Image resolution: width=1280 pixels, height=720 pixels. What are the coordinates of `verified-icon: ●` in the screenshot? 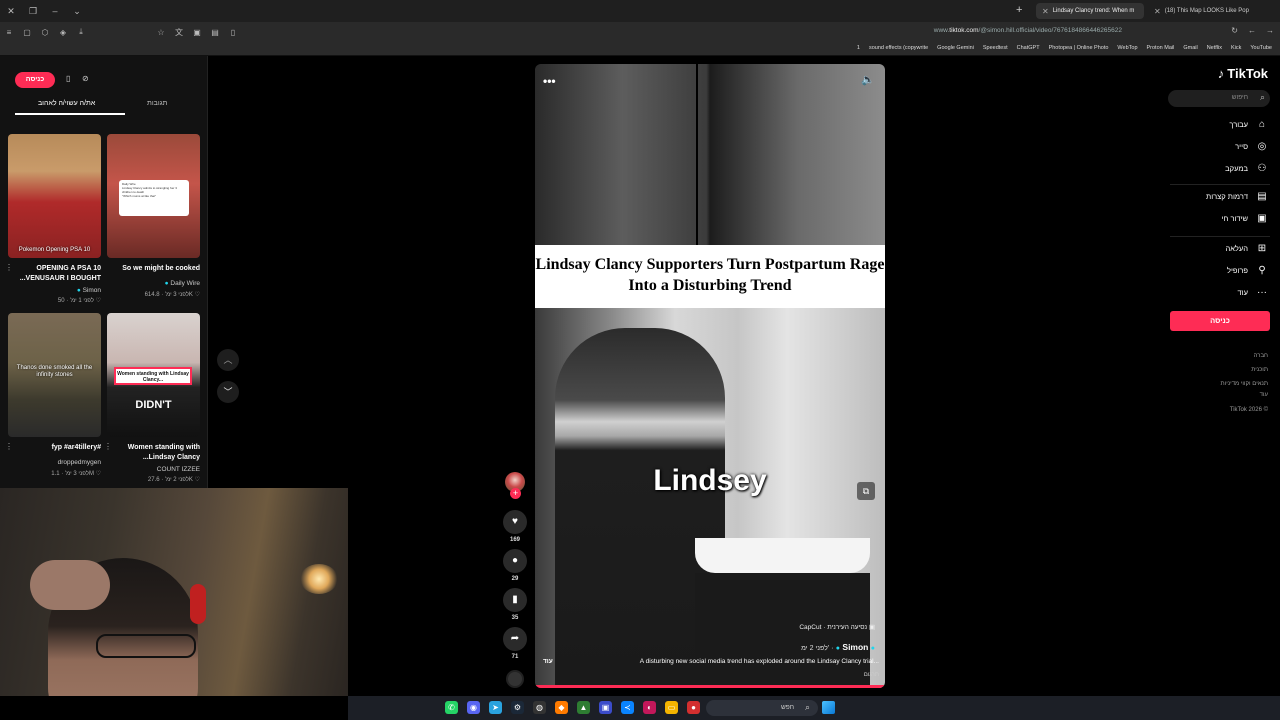 It's located at (166, 283).